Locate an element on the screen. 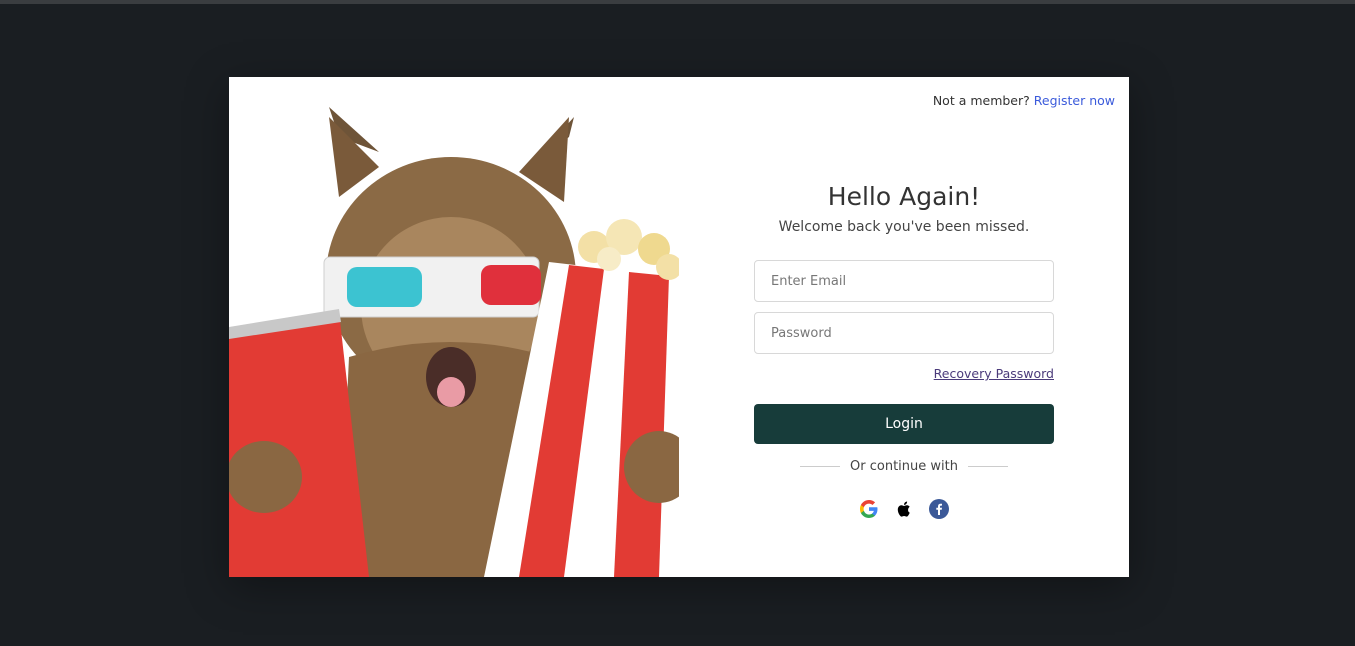  continue-divider: Or continue with is located at coordinates (904, 466).